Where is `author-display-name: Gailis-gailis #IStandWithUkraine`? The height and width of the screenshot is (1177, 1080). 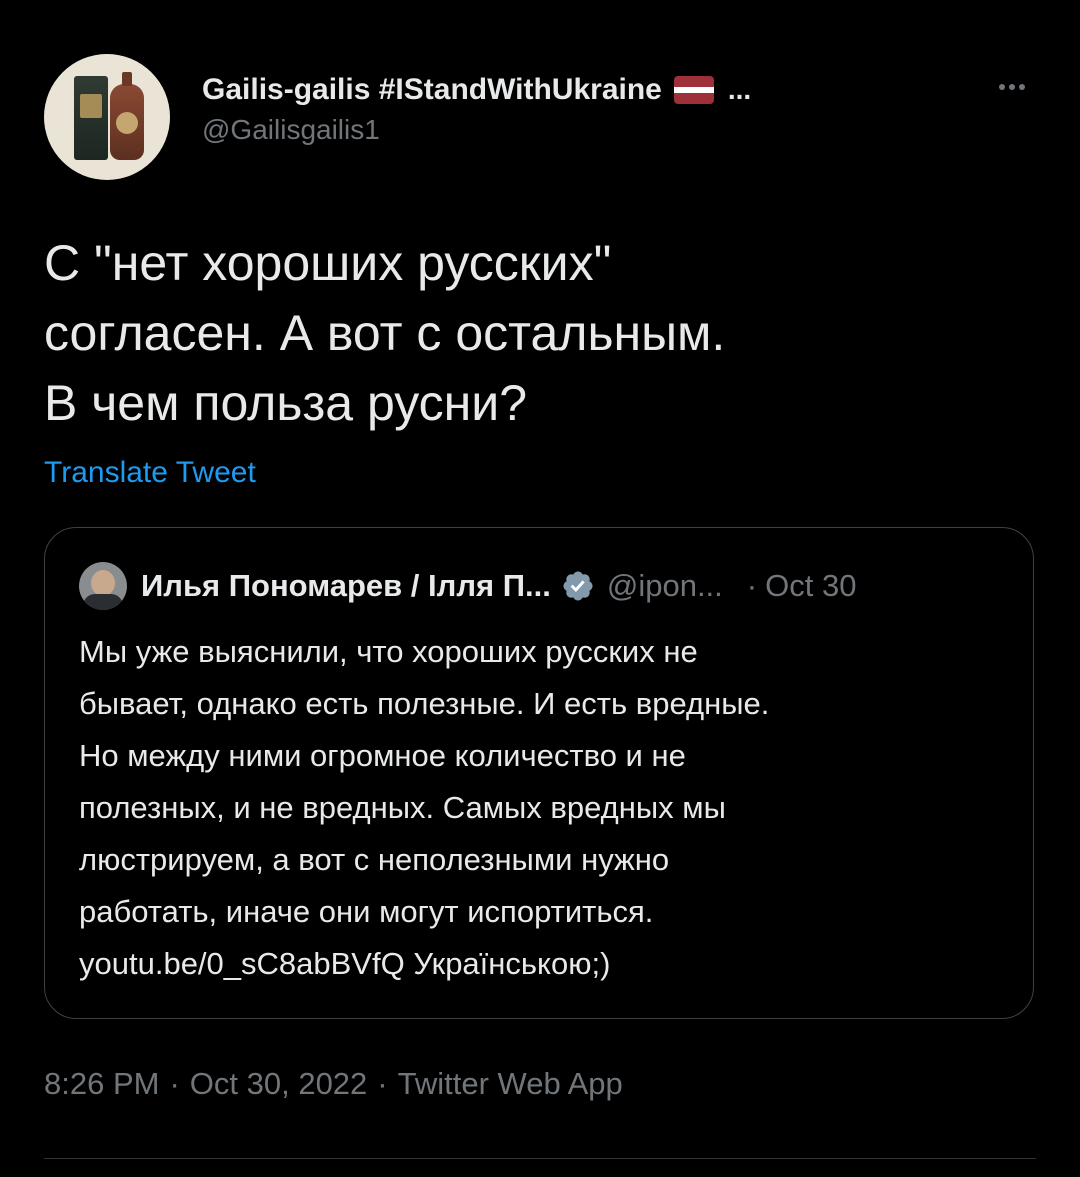 author-display-name: Gailis-gailis #IStandWithUkraine is located at coordinates (432, 90).